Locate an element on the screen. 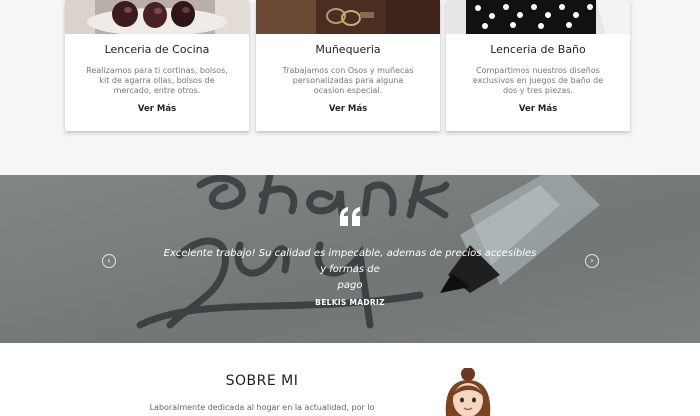 The image size is (700, 416). service-description-line: personalizadas para alguna is located at coordinates (348, 80).